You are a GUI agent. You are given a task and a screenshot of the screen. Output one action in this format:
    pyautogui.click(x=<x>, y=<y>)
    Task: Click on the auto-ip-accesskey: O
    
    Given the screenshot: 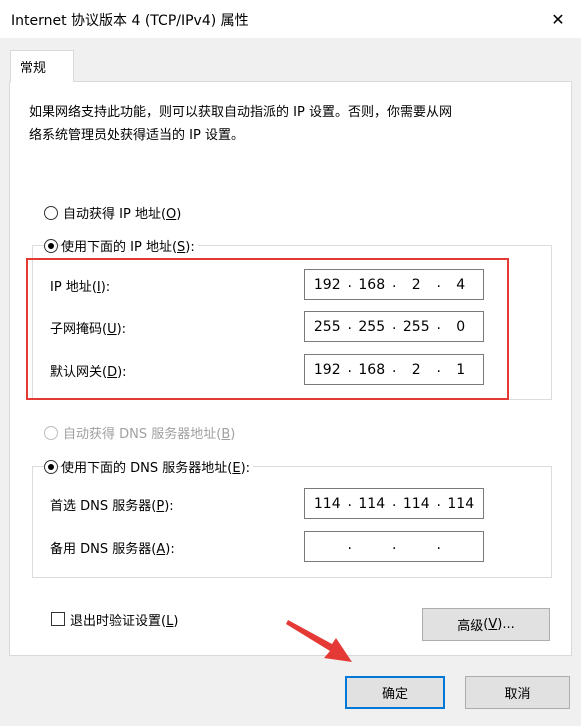 What is the action you would take?
    pyautogui.click(x=171, y=214)
    